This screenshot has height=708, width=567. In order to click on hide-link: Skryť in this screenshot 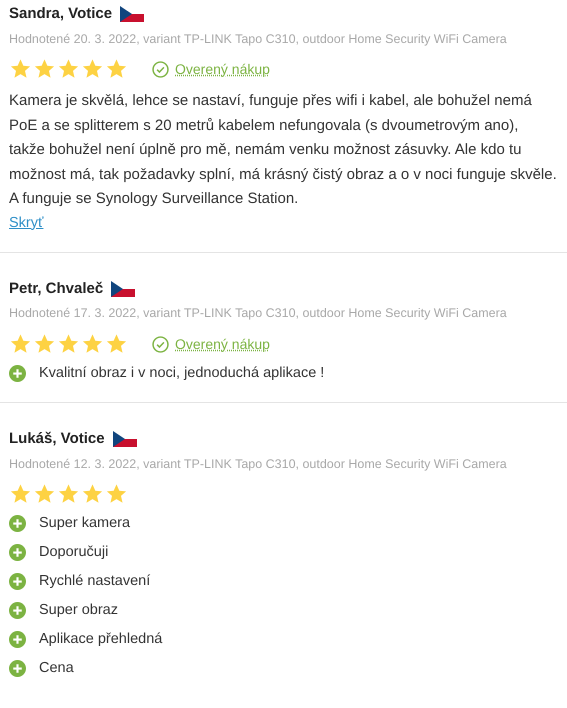, I will do `click(283, 223)`.